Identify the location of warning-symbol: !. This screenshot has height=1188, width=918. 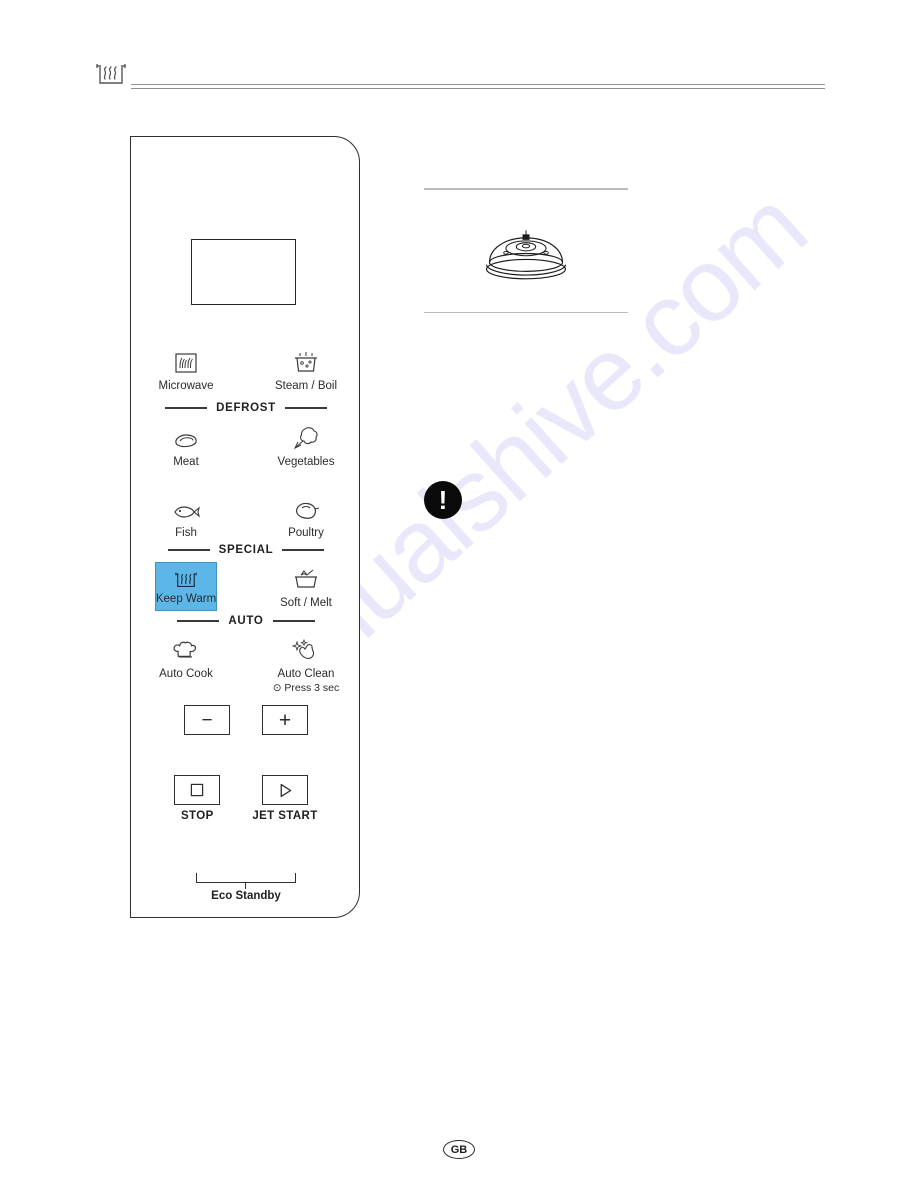
(443, 500).